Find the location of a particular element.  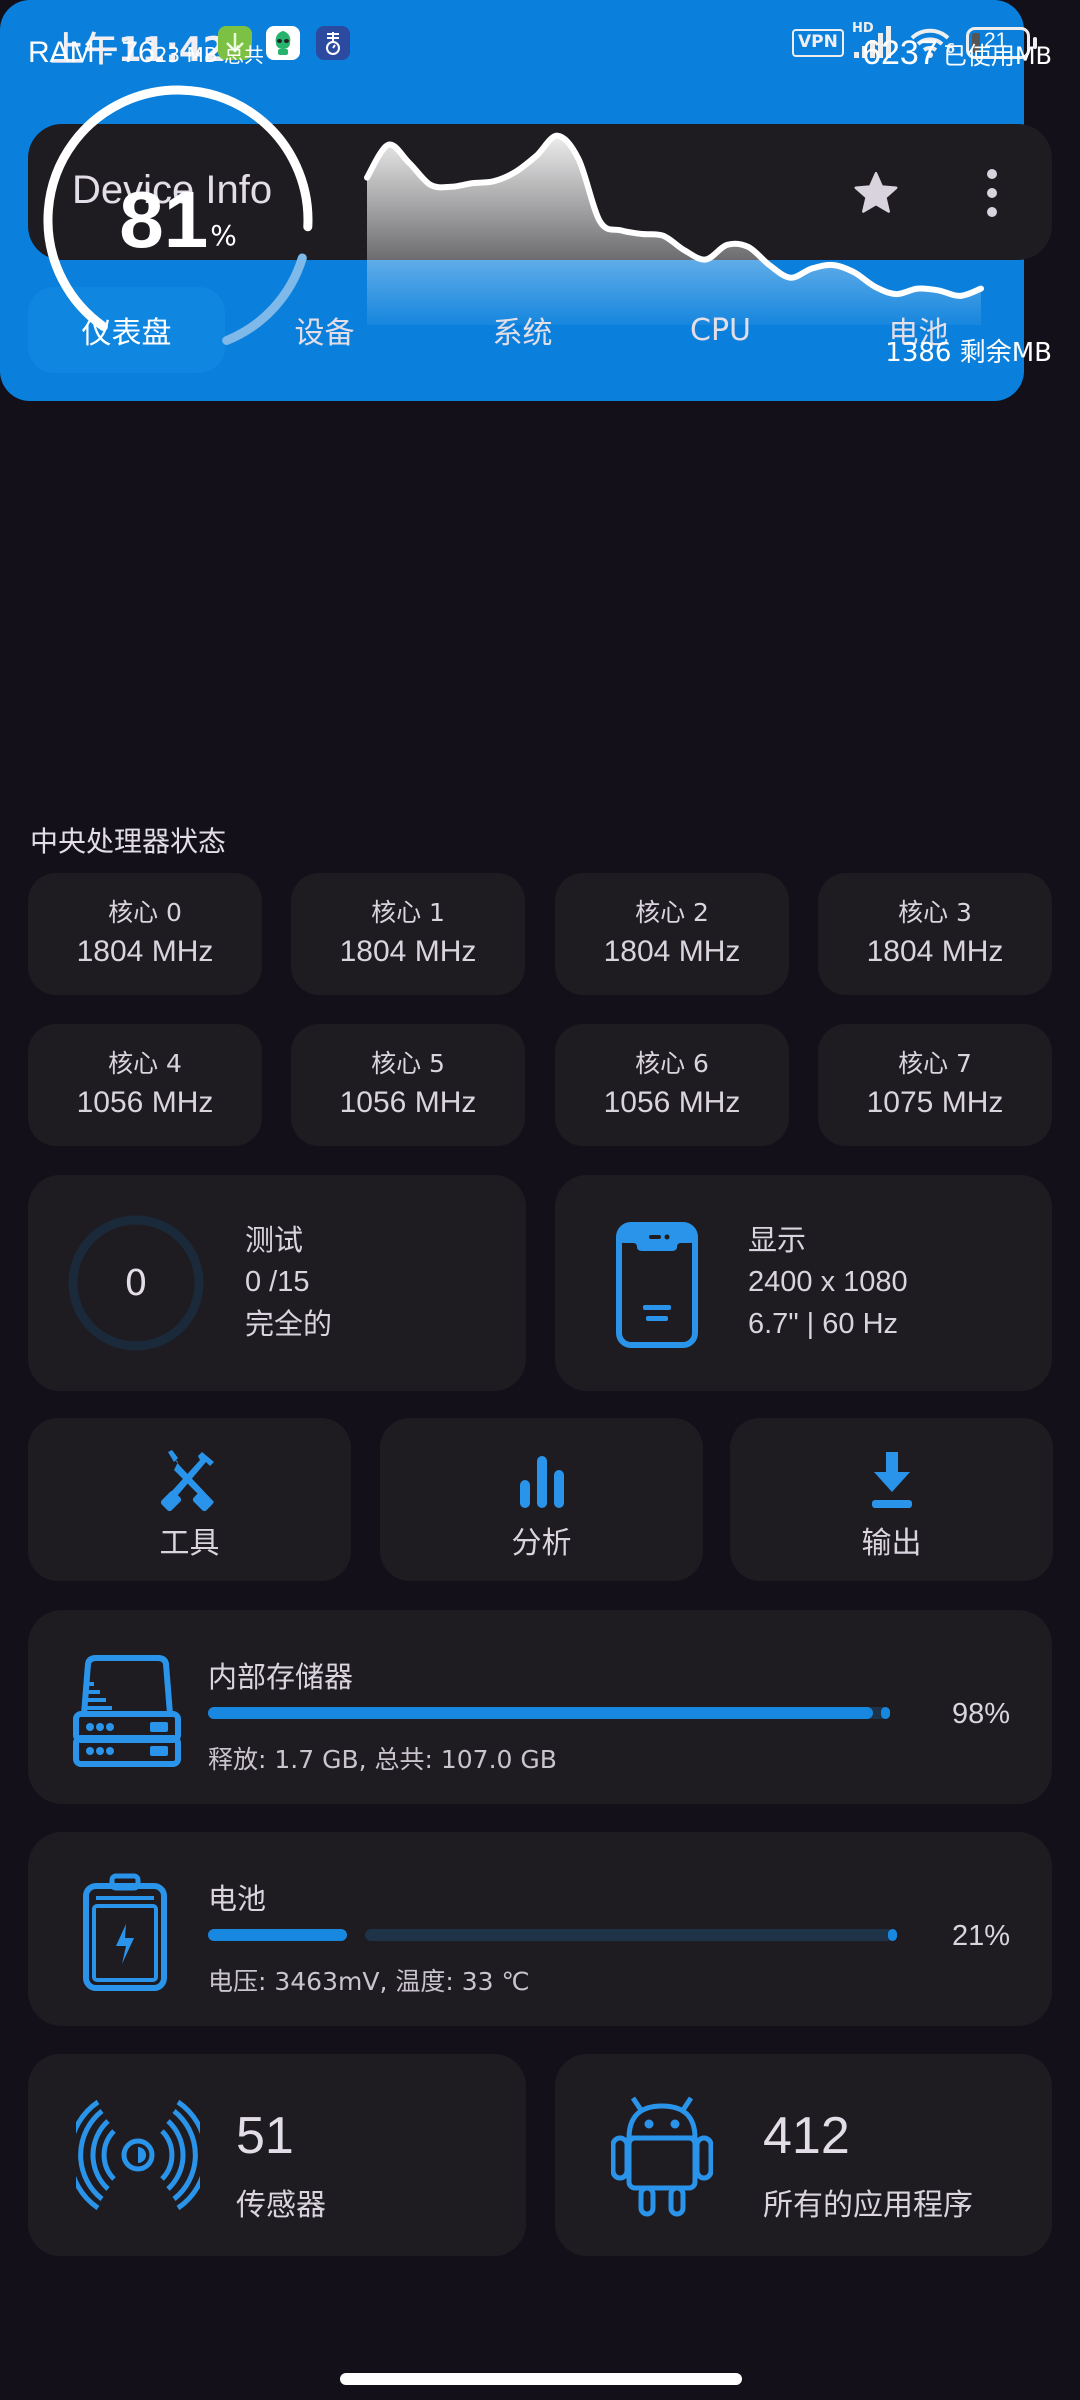

battery-card: 电池 21% 电压: 3463mV, 温度: 33 ℃ is located at coordinates (540, 1929).